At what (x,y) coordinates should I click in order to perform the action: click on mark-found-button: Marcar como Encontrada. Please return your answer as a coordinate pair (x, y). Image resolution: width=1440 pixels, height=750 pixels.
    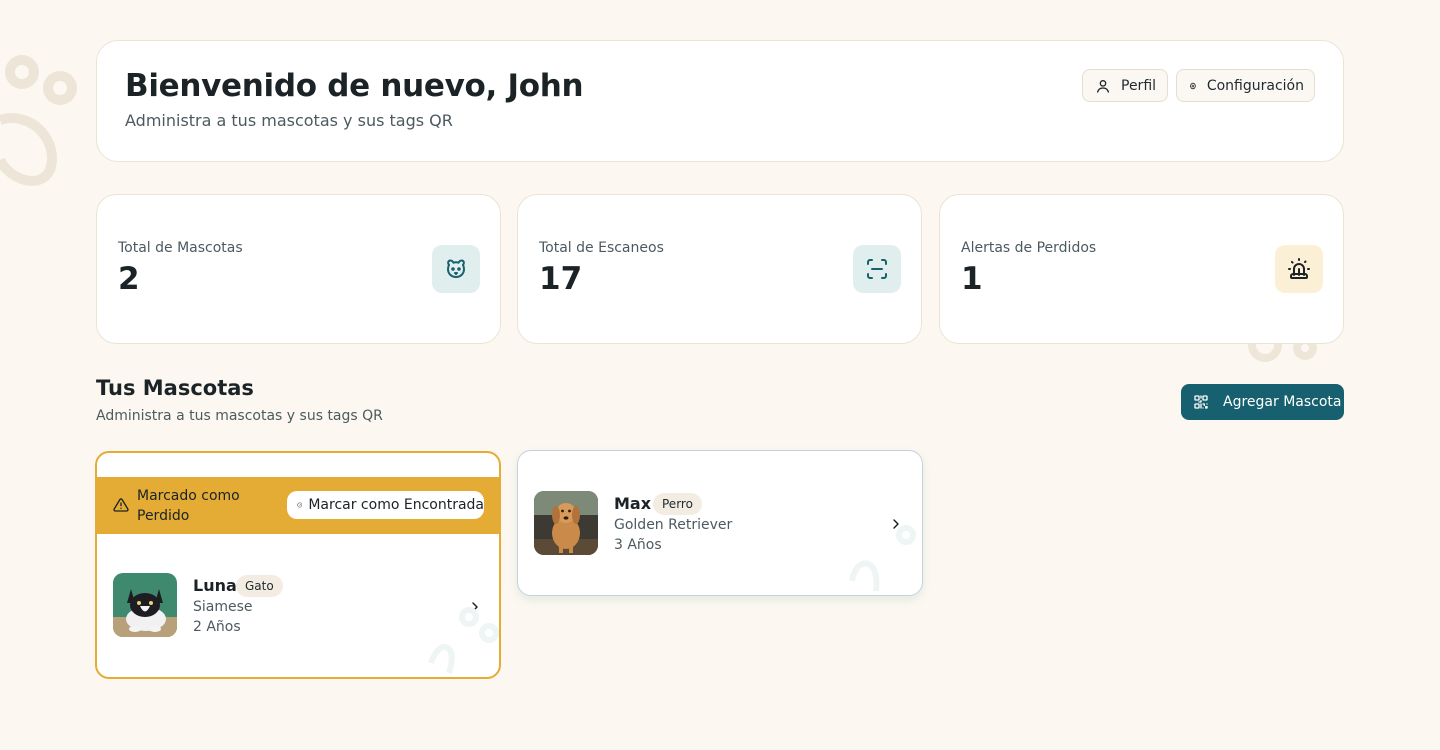
    Looking at the image, I should click on (385, 505).